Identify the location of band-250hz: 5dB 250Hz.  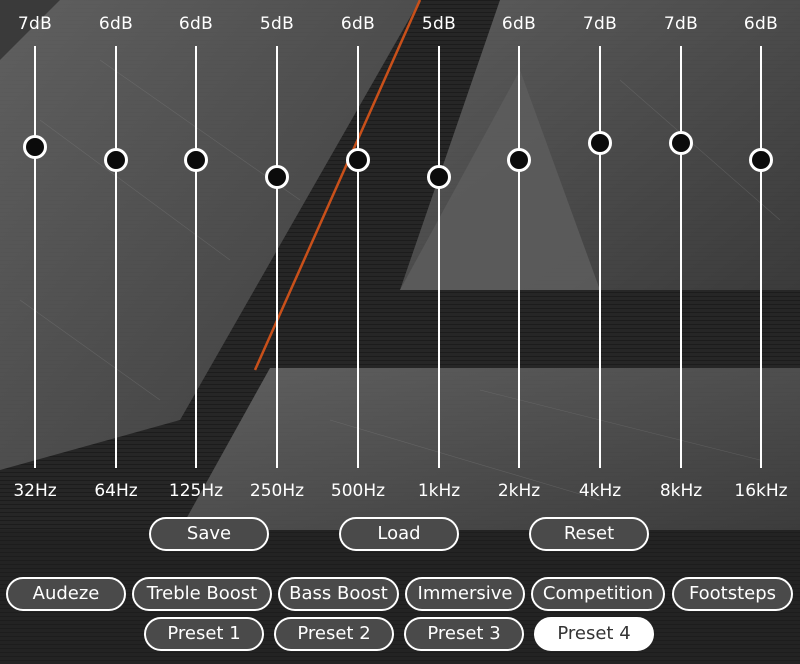
(277, 260).